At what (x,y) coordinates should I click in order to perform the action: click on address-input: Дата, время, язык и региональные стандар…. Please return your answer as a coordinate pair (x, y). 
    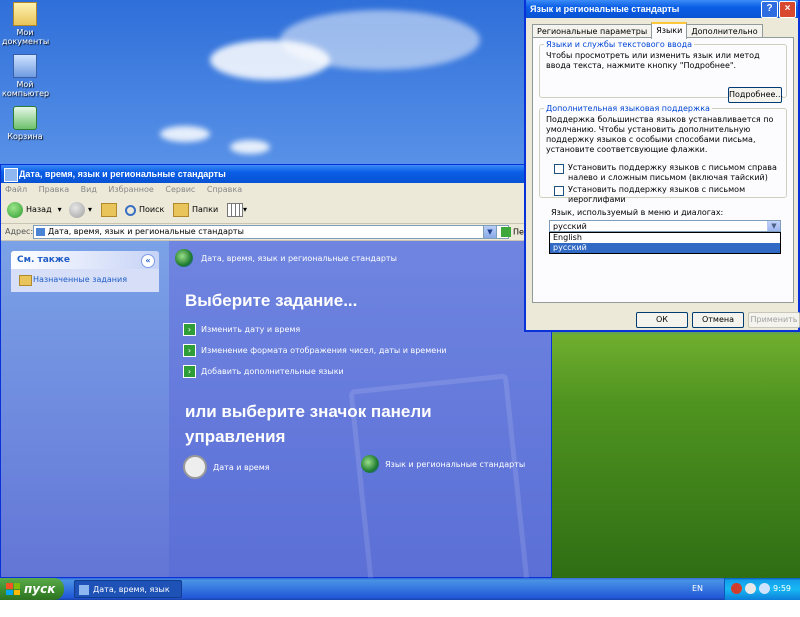
    Looking at the image, I should click on (271, 232).